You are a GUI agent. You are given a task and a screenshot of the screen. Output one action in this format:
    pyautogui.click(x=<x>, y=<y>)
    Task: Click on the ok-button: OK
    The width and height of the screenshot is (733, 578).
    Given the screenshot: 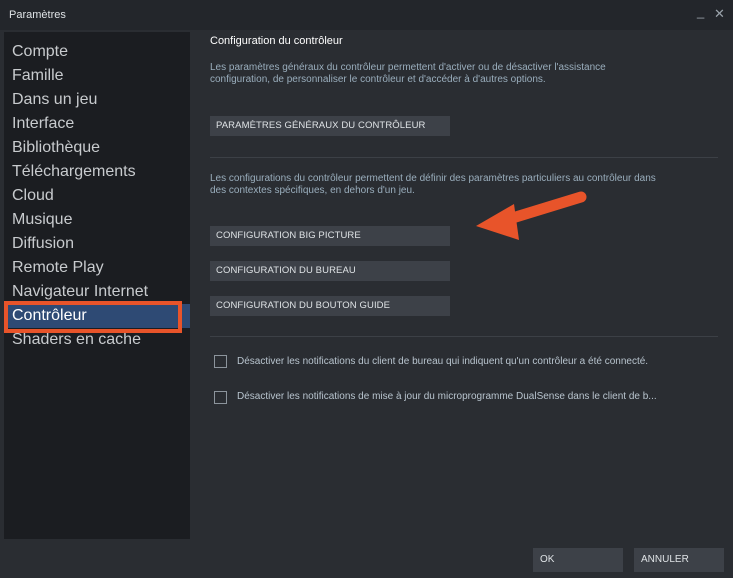 What is the action you would take?
    pyautogui.click(x=578, y=560)
    